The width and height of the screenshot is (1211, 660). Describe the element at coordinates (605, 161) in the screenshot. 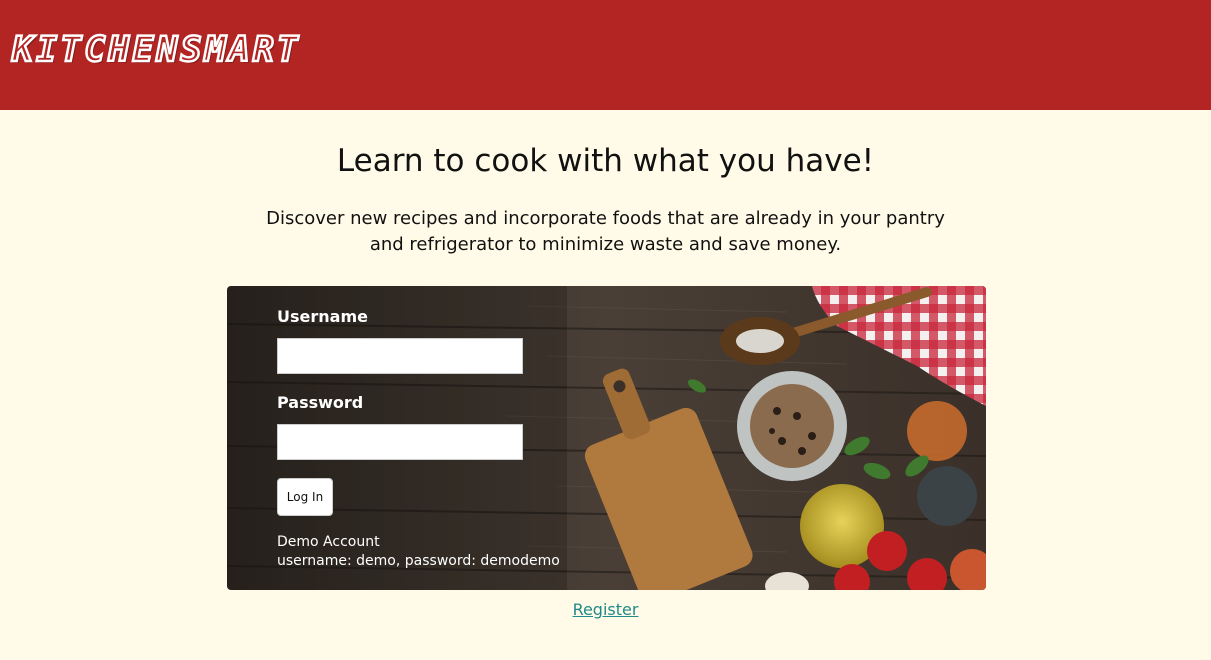

I see `page-title: Learn to cook with what you have!` at that location.